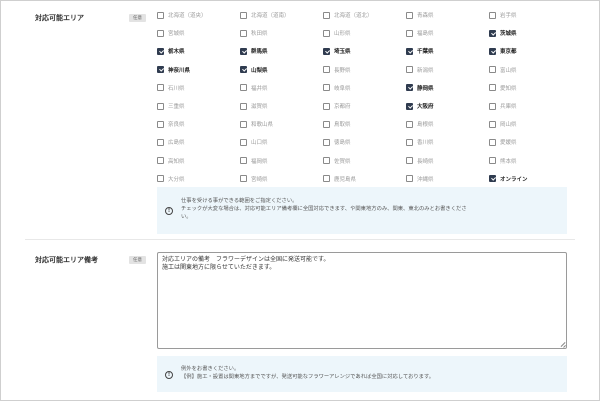  I want to click on area-option: 青森県, so click(420, 15).